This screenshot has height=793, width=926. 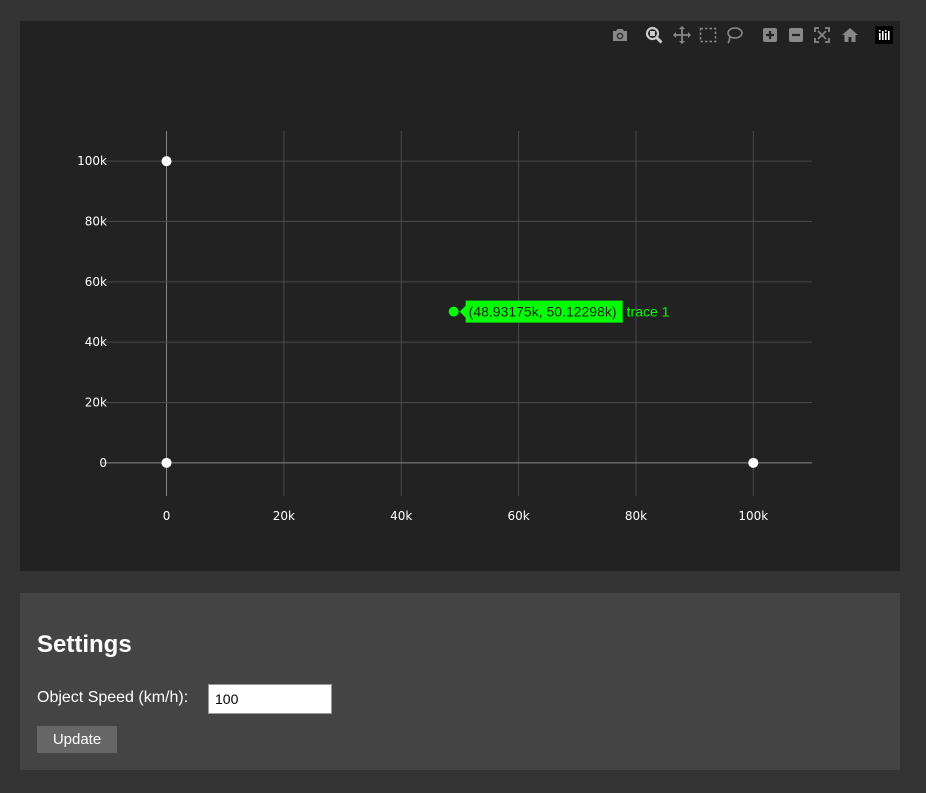 What do you see at coordinates (734, 35) in the screenshot?
I see `lasso-select-icon` at bounding box center [734, 35].